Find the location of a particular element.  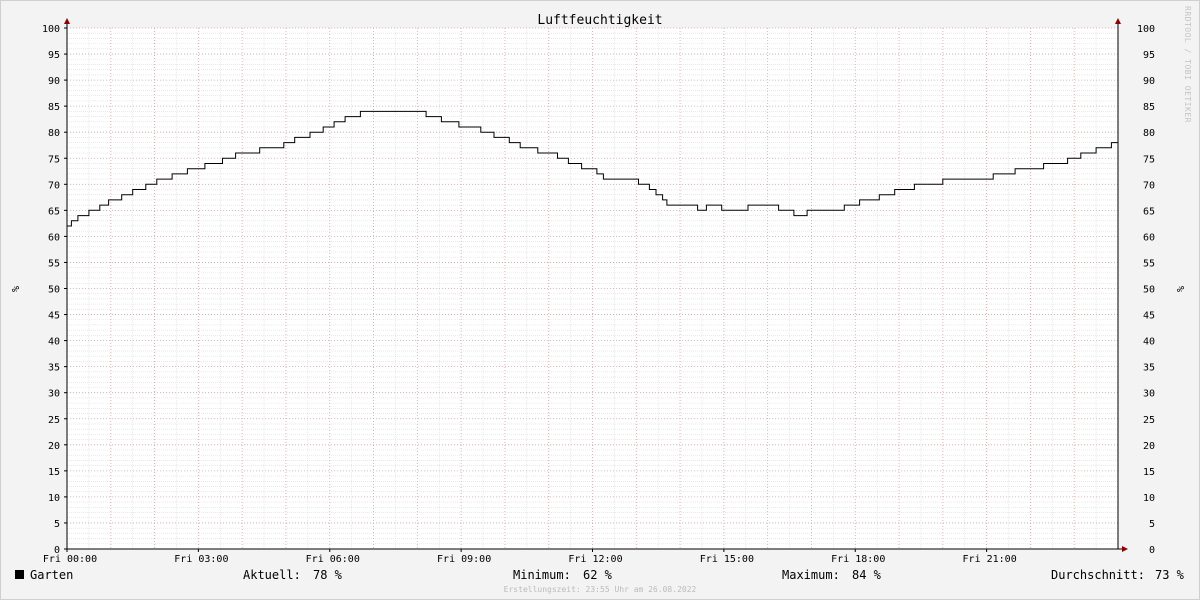

y-tick-label-left: 10 is located at coordinates (54, 498).